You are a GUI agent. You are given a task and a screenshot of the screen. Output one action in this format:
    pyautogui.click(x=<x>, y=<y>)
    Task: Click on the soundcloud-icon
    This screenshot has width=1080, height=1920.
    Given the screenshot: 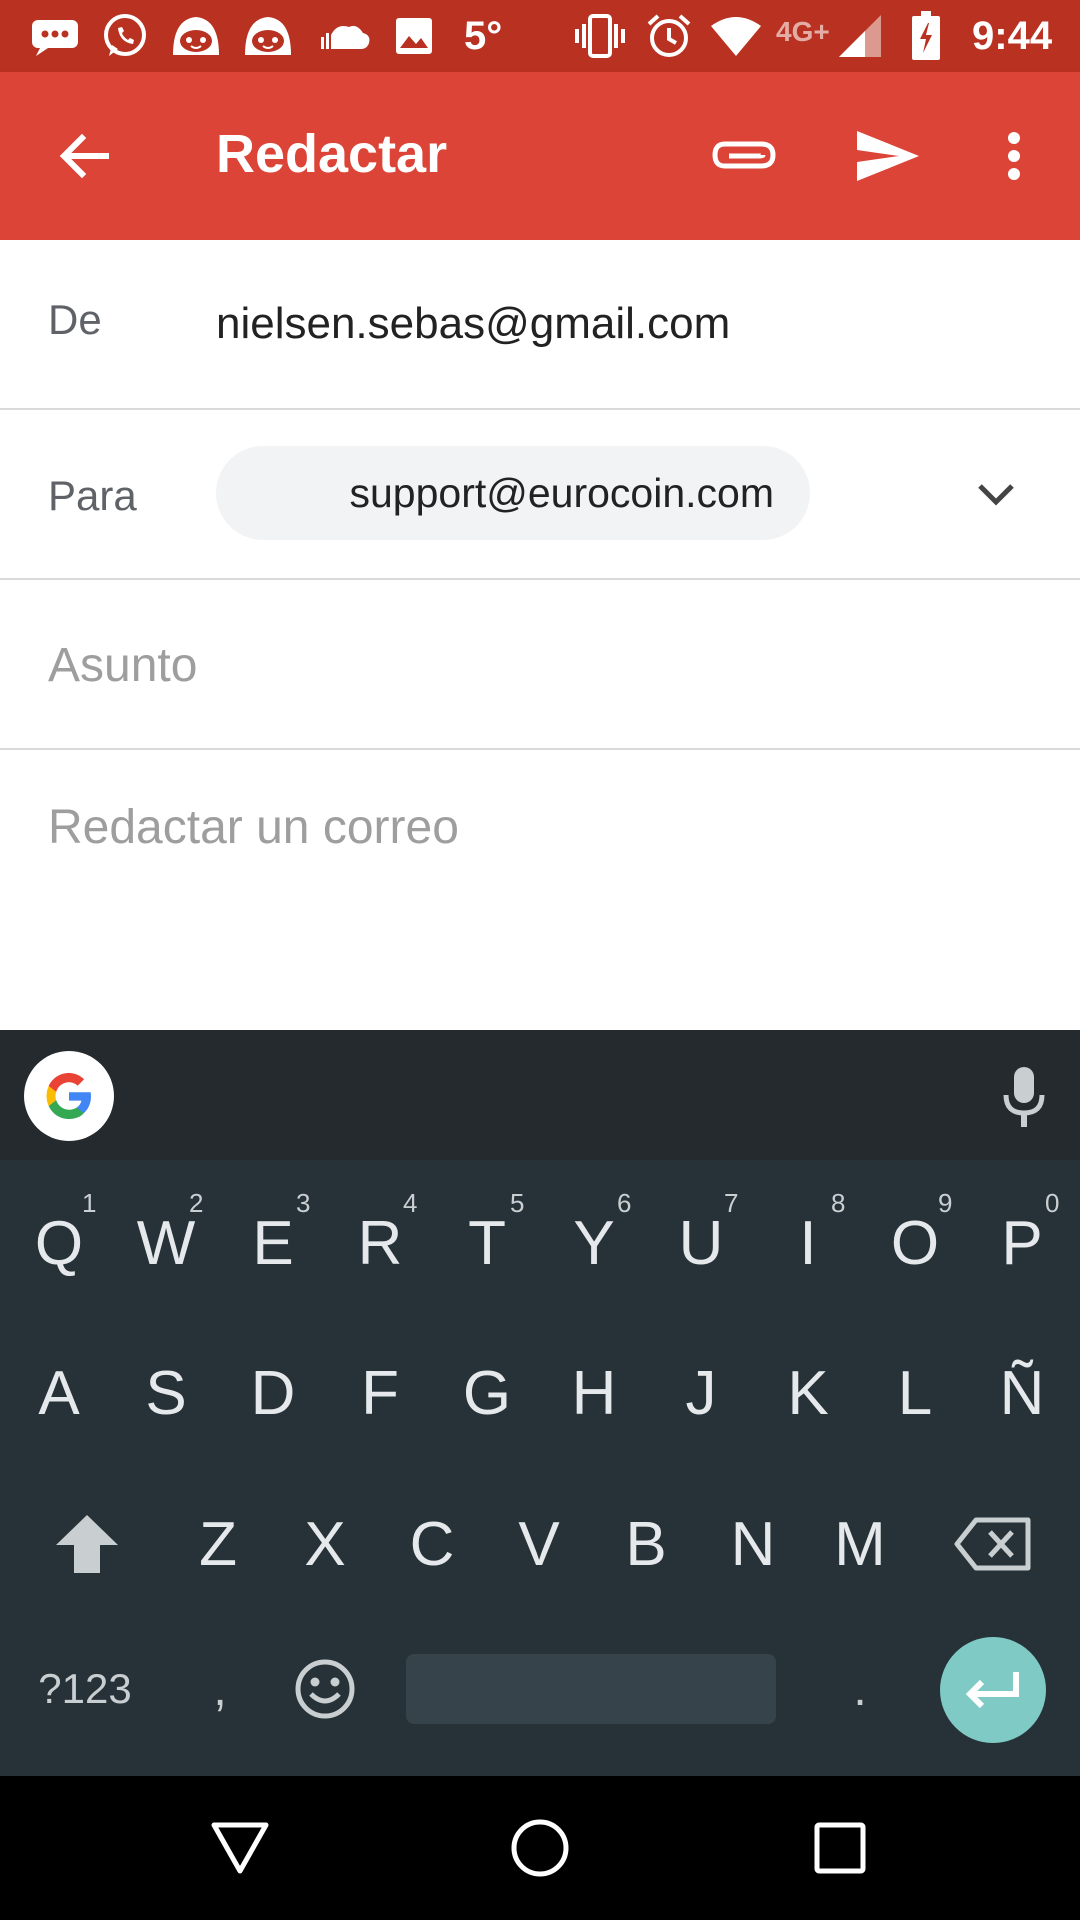 What is the action you would take?
    pyautogui.click(x=344, y=36)
    